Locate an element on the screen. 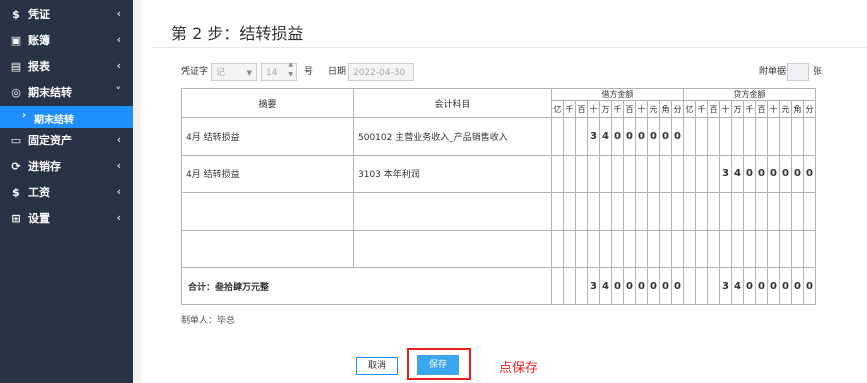  voucher-type-select: 记 ▼ is located at coordinates (234, 72).